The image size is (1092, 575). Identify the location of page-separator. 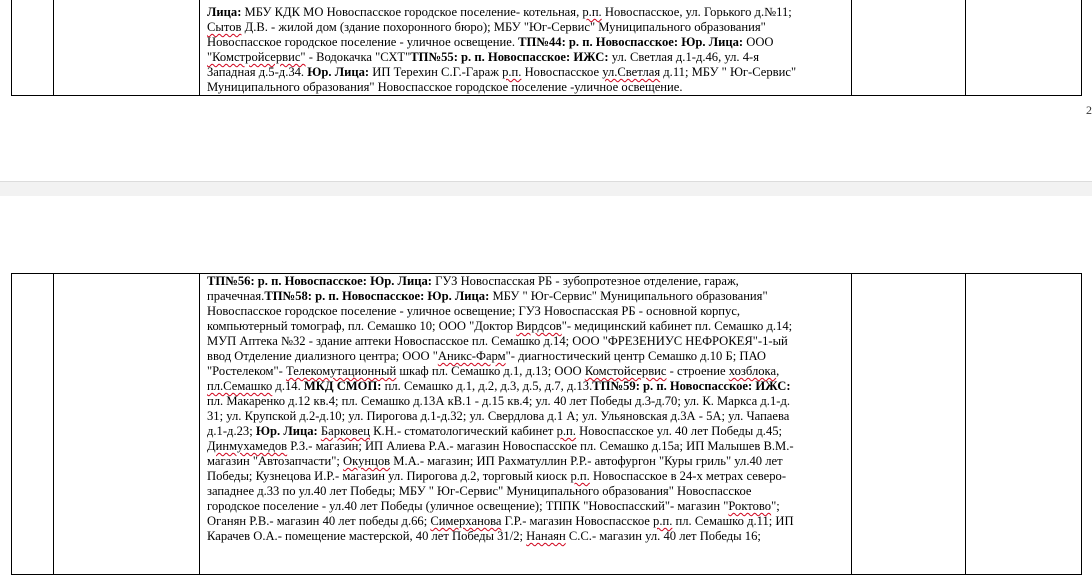
(546, 189).